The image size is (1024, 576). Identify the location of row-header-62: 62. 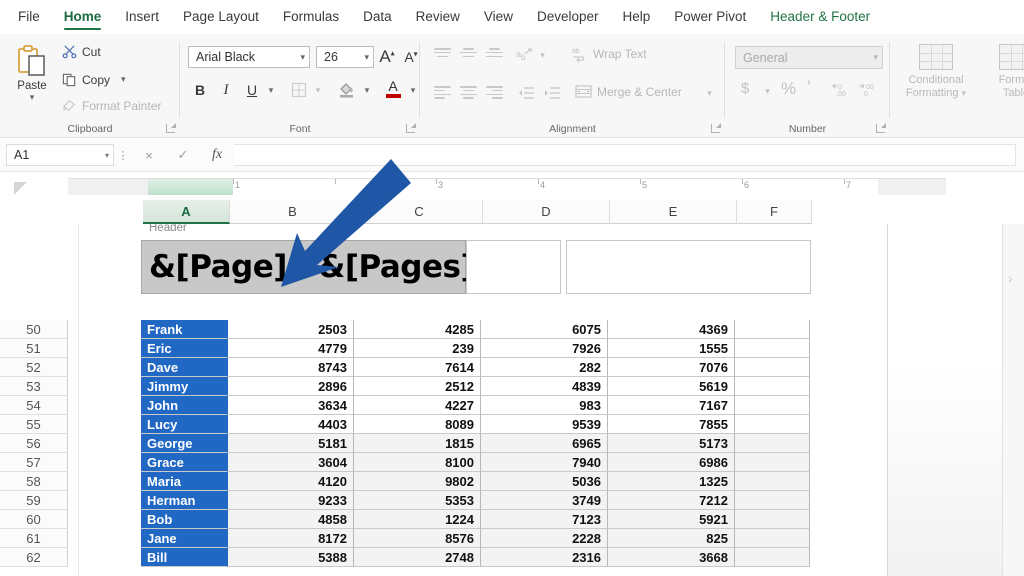
(34, 557).